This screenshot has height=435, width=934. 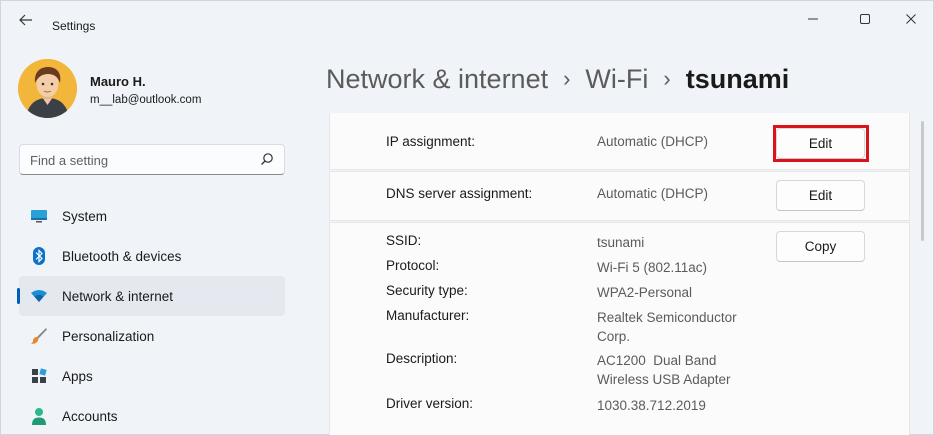 What do you see at coordinates (39, 296) in the screenshot?
I see `wifi-icon` at bounding box center [39, 296].